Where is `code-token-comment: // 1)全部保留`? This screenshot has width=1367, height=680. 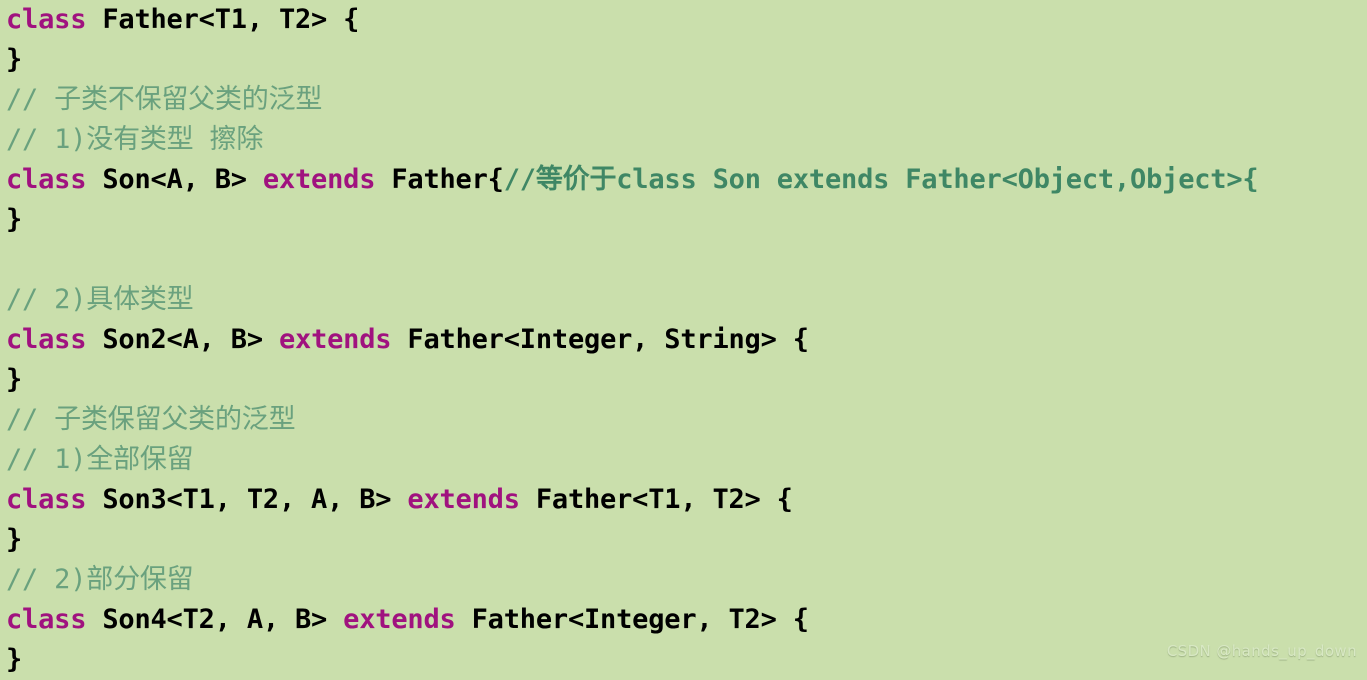 code-token-comment: // 1)全部保留 is located at coordinates (100, 459).